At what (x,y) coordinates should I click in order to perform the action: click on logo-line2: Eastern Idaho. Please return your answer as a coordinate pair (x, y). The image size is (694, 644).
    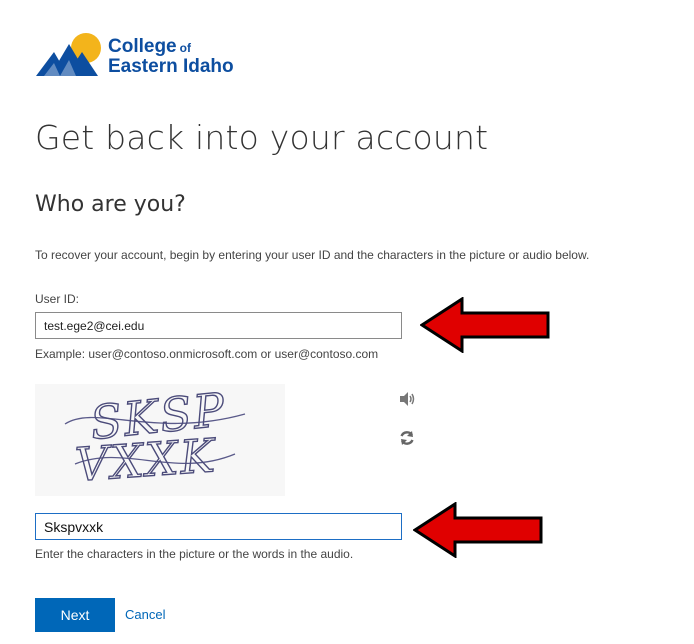
    Looking at the image, I should click on (171, 66).